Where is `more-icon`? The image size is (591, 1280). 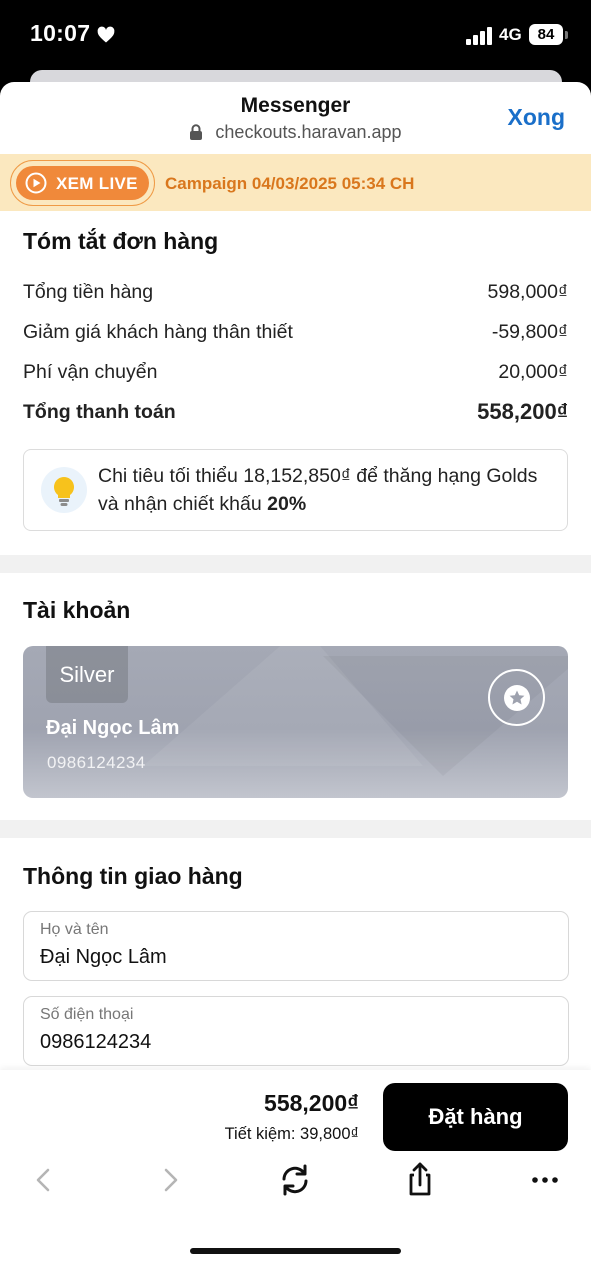 more-icon is located at coordinates (545, 1180).